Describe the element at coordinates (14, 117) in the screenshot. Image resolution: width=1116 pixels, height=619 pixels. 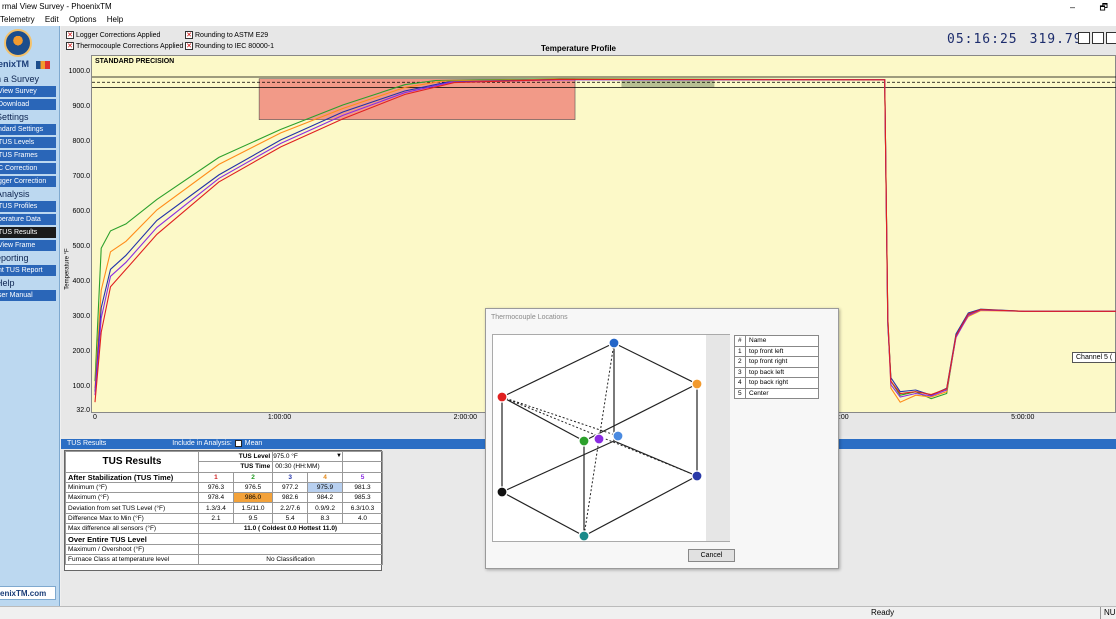
I see `sidebar-section-title: Settings` at that location.